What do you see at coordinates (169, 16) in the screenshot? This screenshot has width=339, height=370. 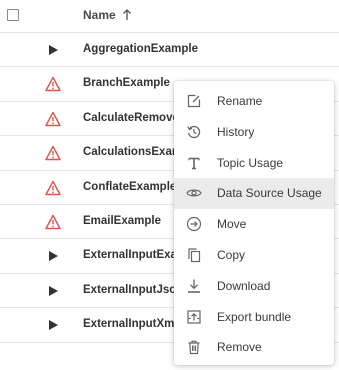 I see `table-header: Name` at bounding box center [169, 16].